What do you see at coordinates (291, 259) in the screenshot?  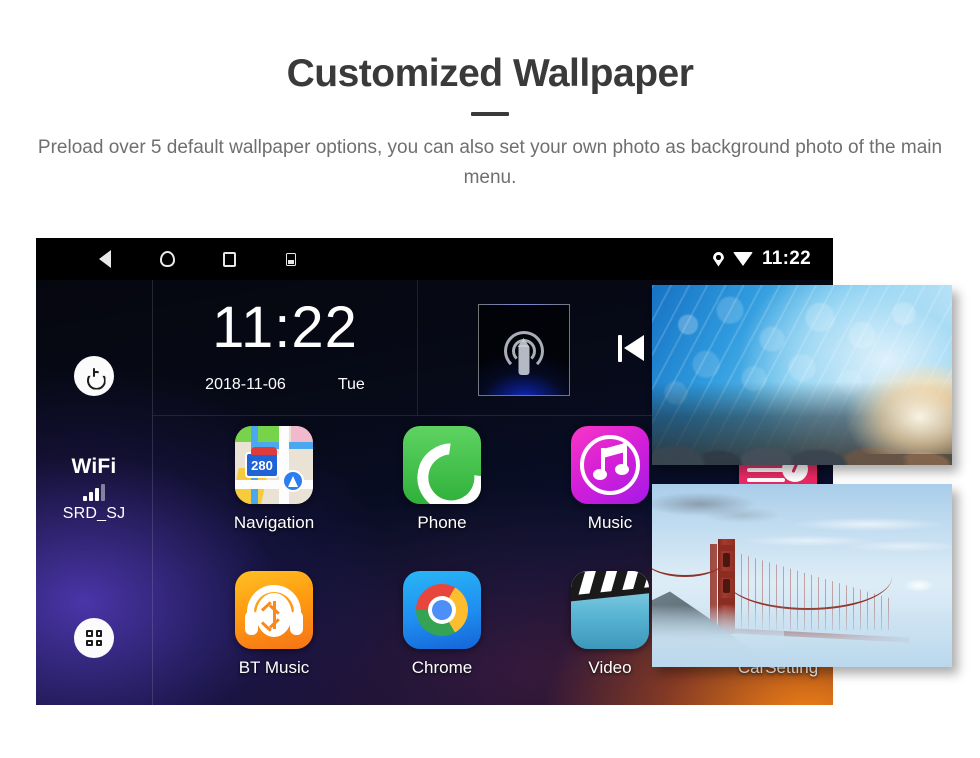 I see `screenshot-icon` at bounding box center [291, 259].